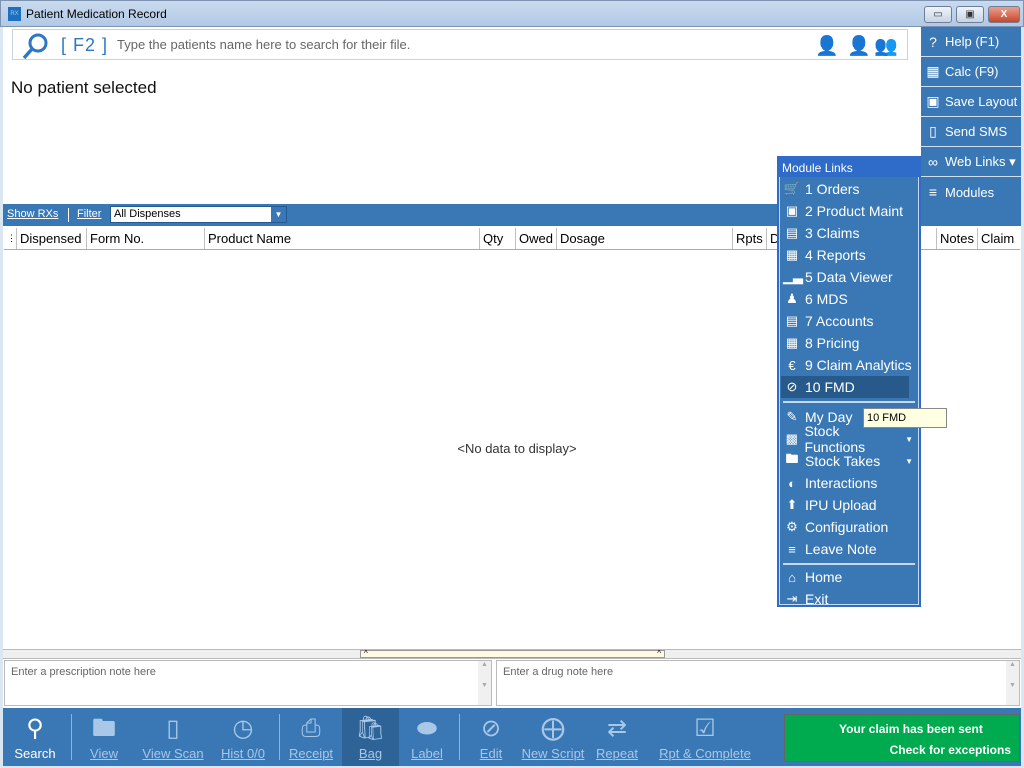 The width and height of the screenshot is (1024, 768). What do you see at coordinates (858, 365) in the screenshot?
I see `menu-item-label: 9 Claim Analytics` at bounding box center [858, 365].